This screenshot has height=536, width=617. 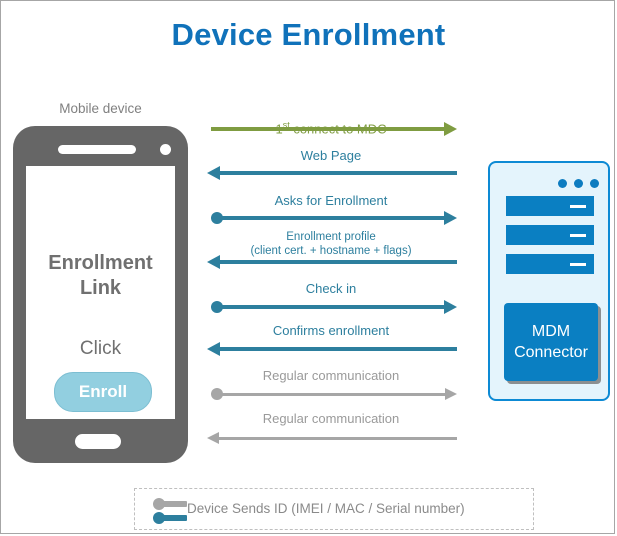 I want to click on phone-camera-icon, so click(x=165, y=149).